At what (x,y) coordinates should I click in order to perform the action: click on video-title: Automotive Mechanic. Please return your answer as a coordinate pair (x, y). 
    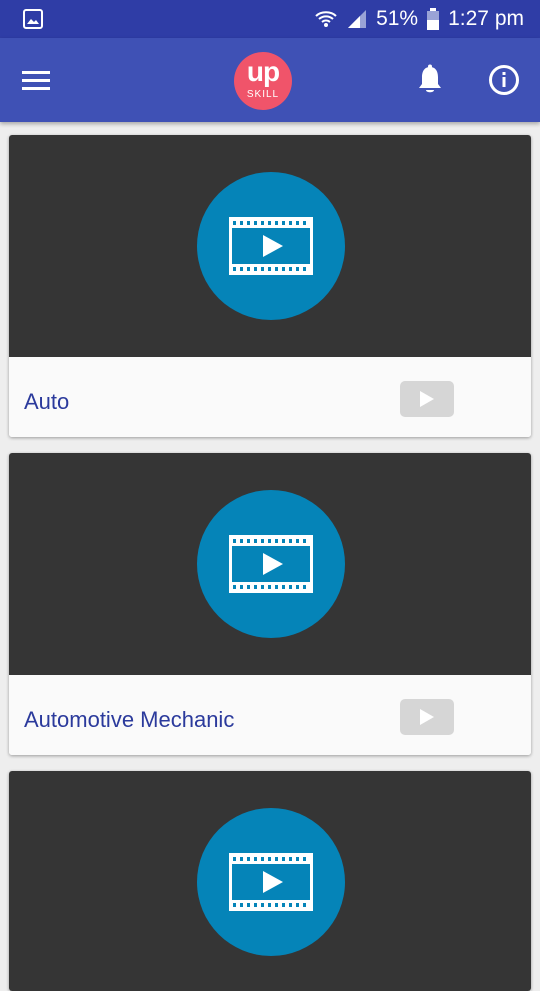
    Looking at the image, I should click on (129, 719).